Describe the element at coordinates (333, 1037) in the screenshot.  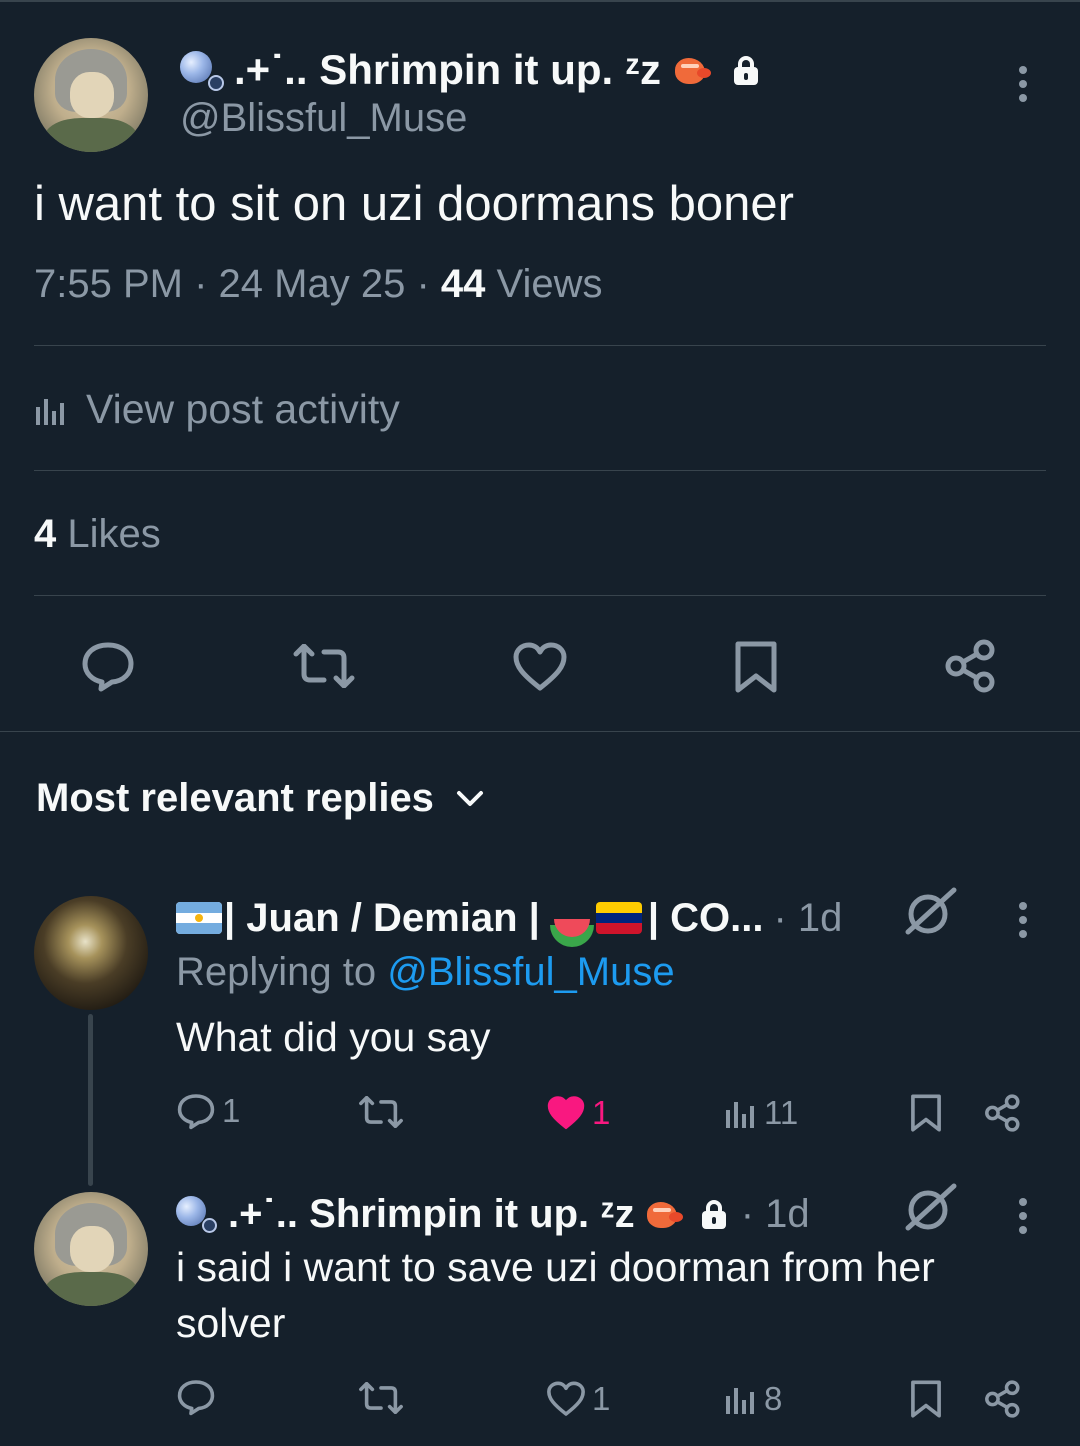
I see `reply-text: What did you say` at that location.